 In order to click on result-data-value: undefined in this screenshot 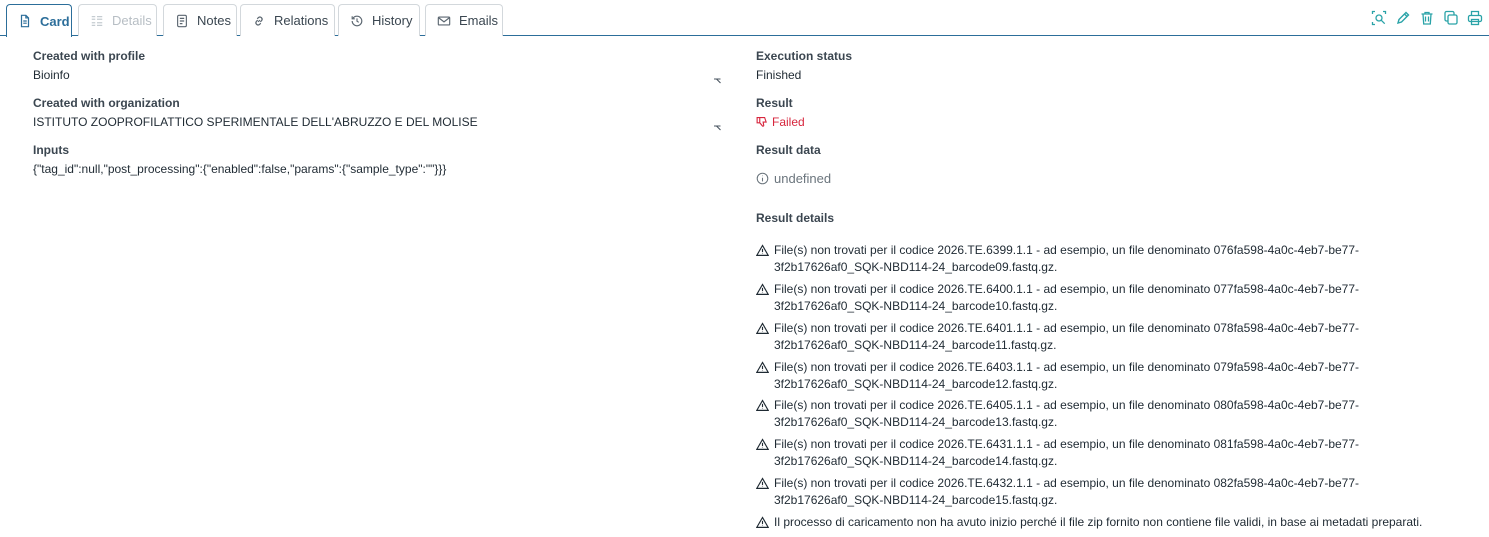, I will do `click(793, 178)`.